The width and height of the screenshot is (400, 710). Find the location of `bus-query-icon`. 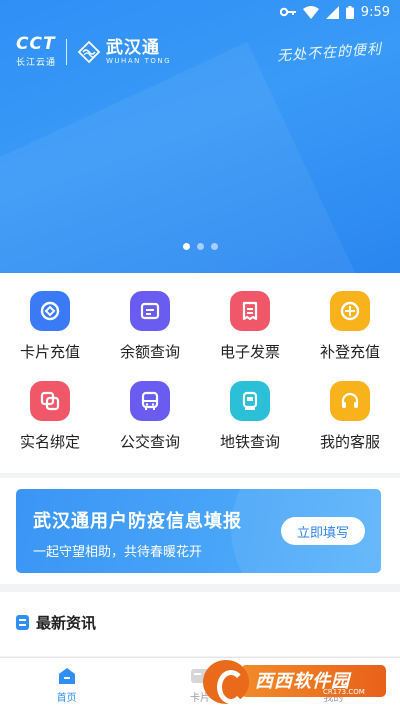

bus-query-icon is located at coordinates (150, 401).